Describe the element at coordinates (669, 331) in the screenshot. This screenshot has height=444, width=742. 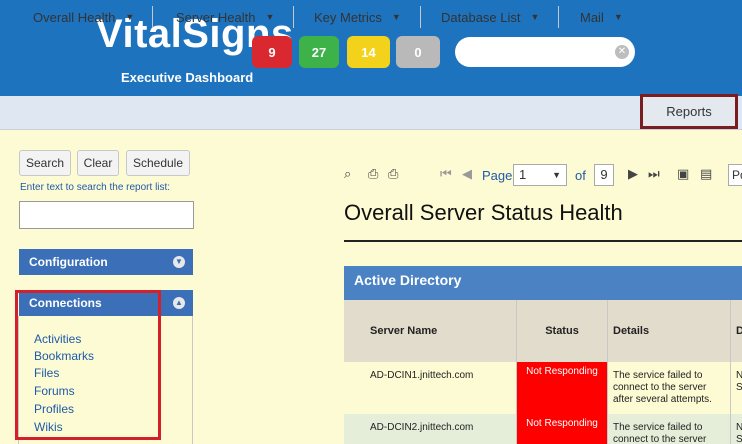
I see `col-details: Details` at that location.